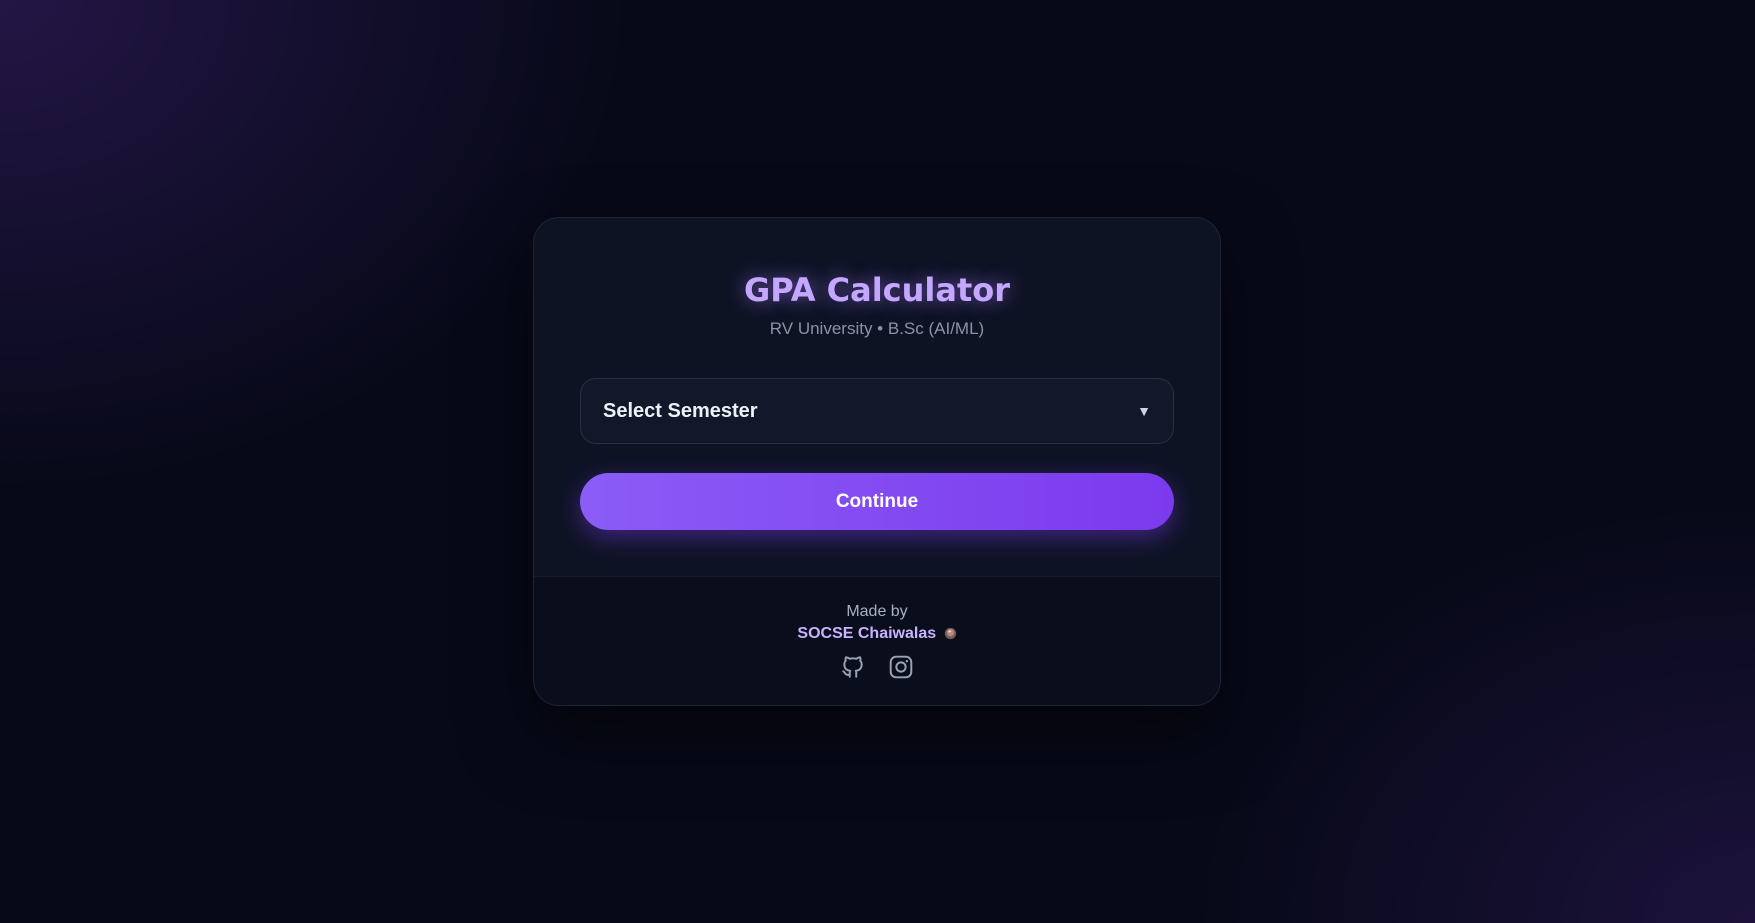  I want to click on tea-cup-icon, so click(950, 634).